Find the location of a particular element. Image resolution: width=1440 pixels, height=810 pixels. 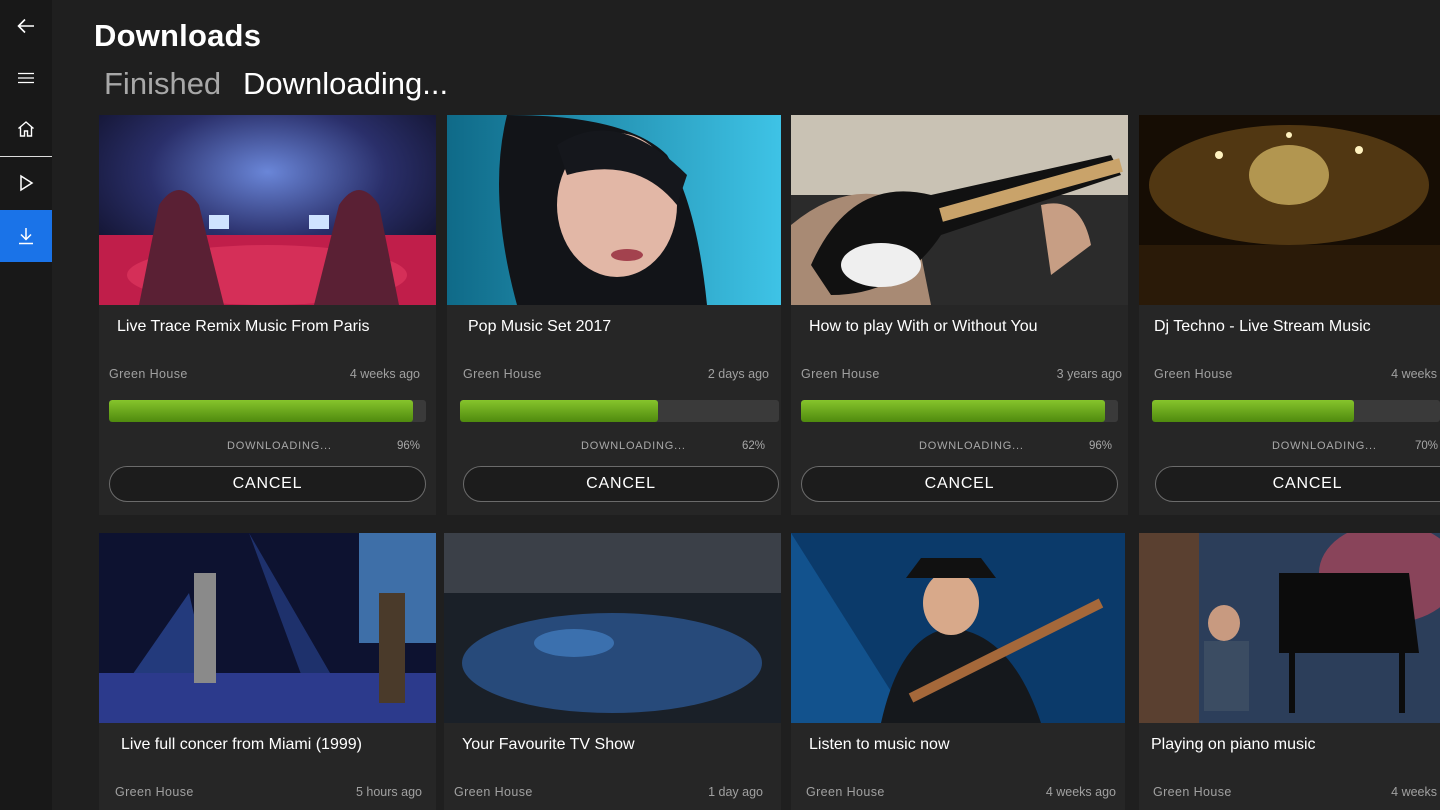

upload-age: 2 days ago is located at coordinates (738, 374).